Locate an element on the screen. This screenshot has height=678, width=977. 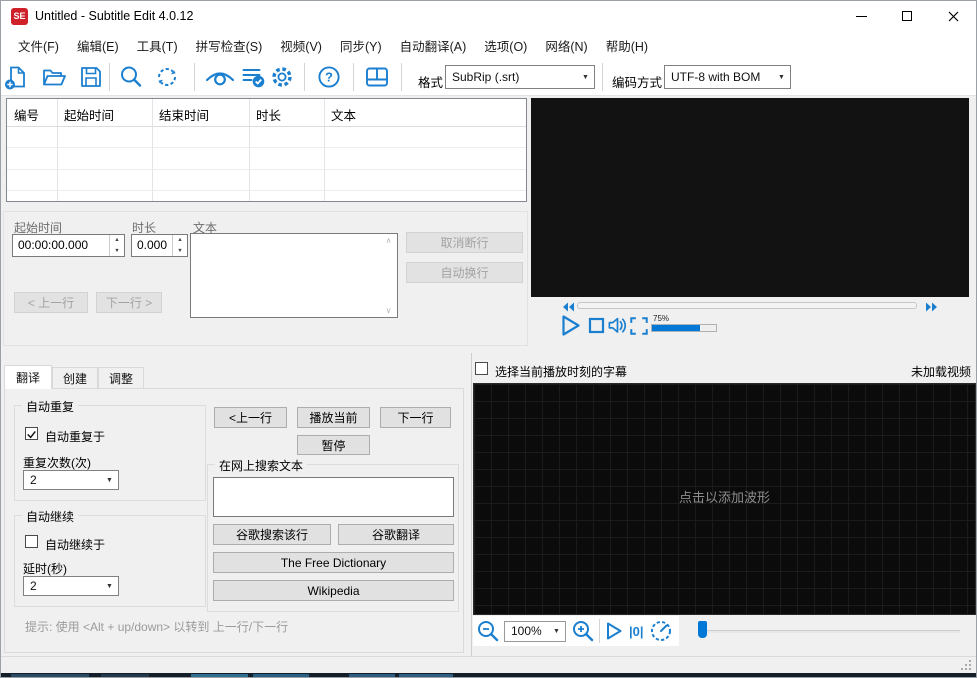
menu-autotranslate: 自动翻译(A) is located at coordinates (433, 45).